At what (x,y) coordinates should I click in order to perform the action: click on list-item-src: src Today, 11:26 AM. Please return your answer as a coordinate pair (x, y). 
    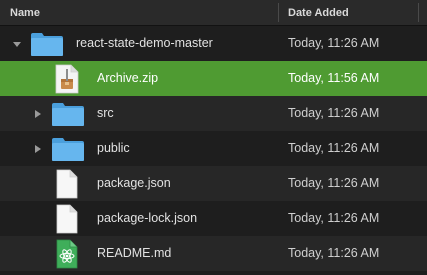
    Looking at the image, I should click on (213, 113).